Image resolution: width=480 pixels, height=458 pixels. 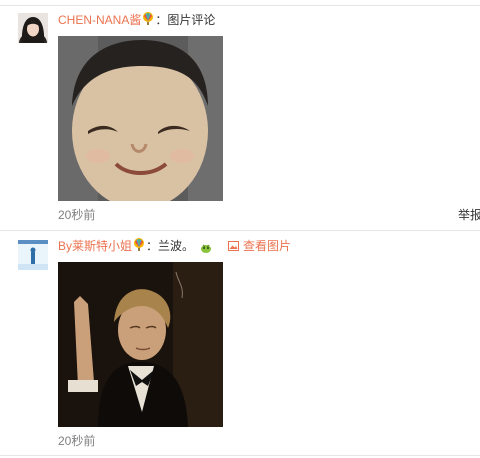 I want to click on picture-icon, so click(x=234, y=246).